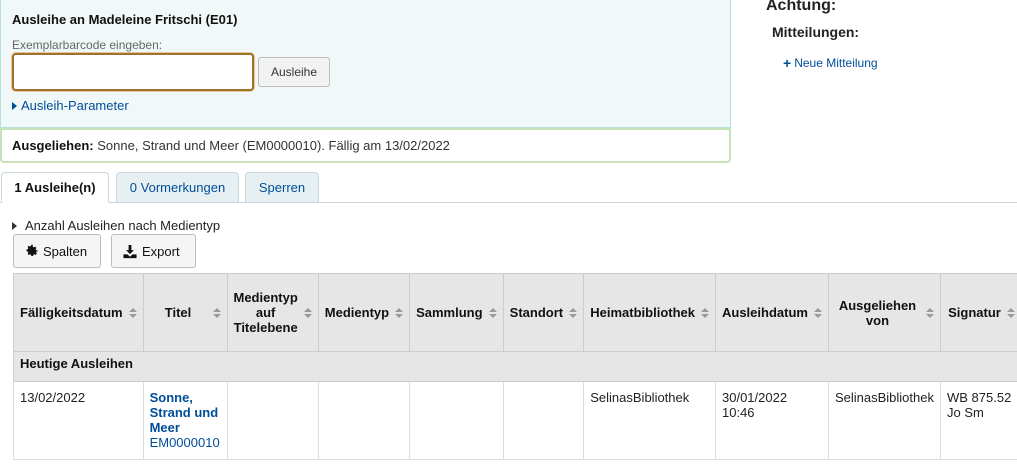  What do you see at coordinates (185, 312) in the screenshot?
I see `col-header-title: Titel` at bounding box center [185, 312].